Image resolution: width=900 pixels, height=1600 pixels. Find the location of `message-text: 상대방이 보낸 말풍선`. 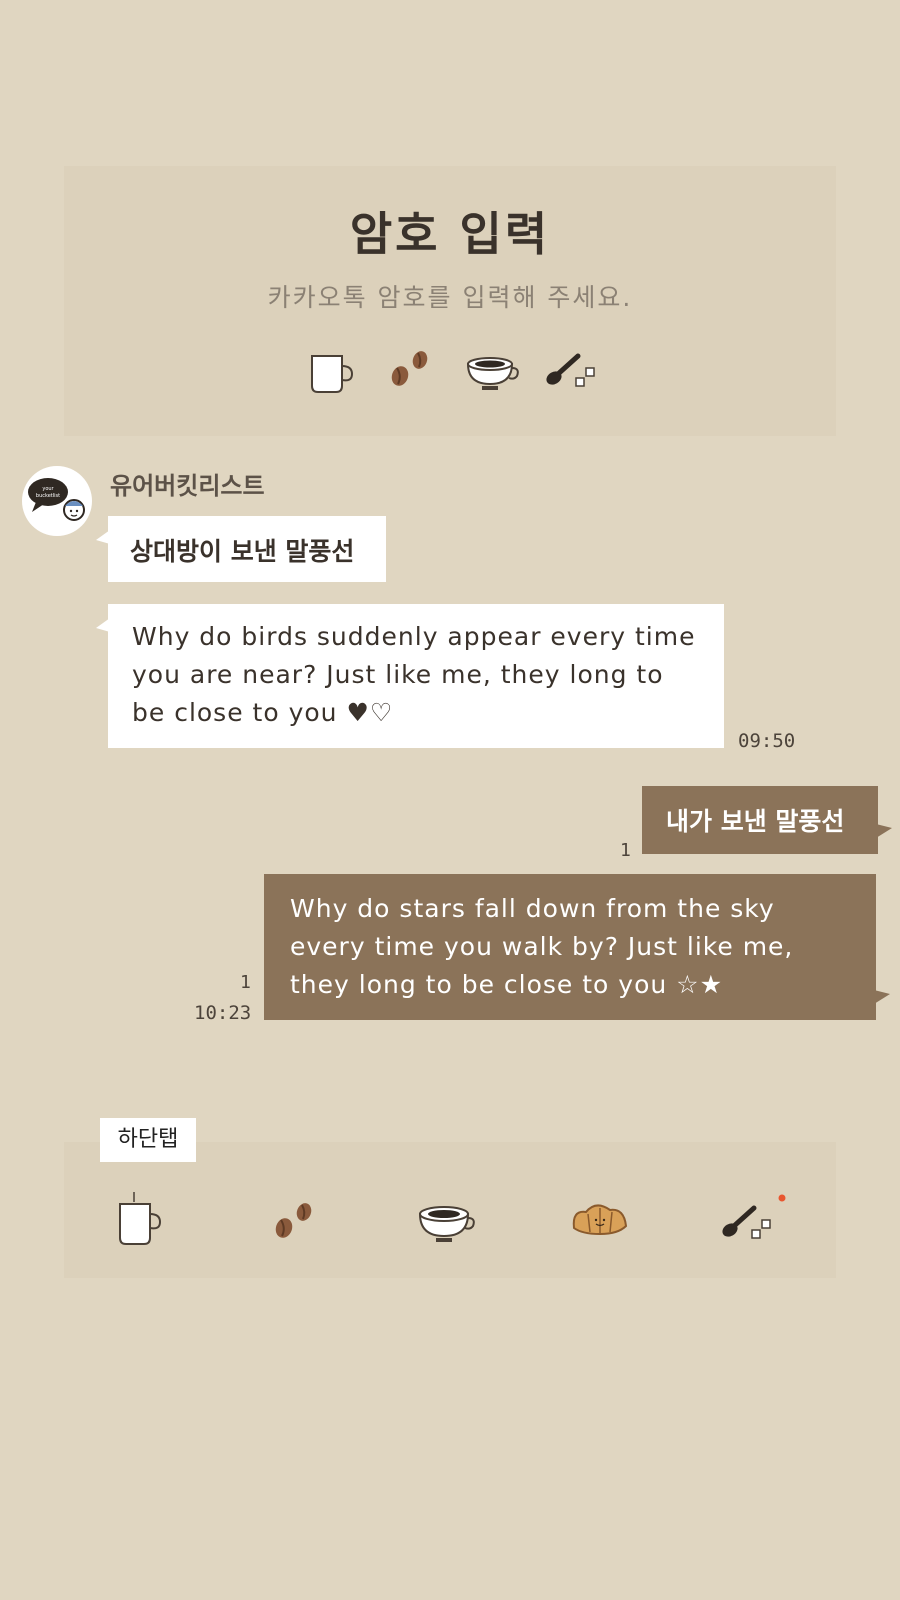

message-text: 상대방이 보낸 말풍선 is located at coordinates (242, 551).